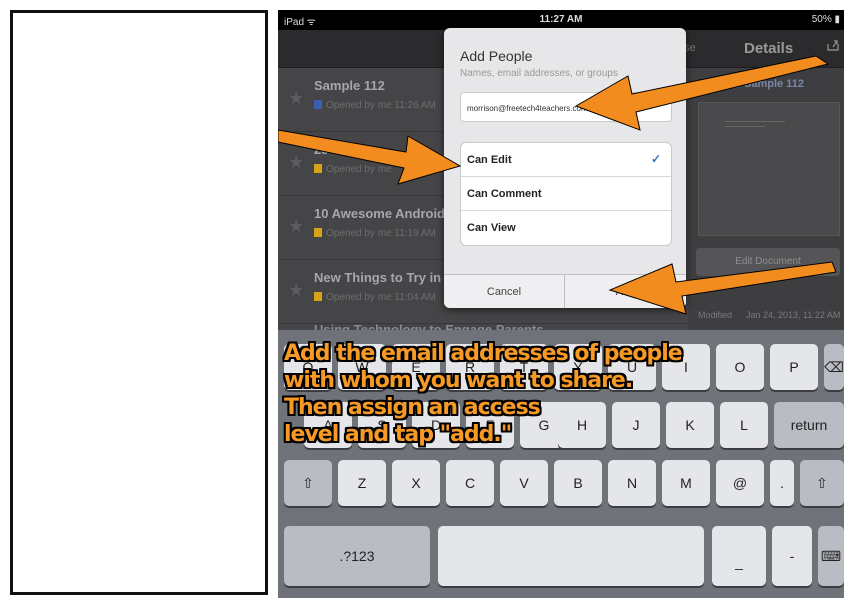  Describe the element at coordinates (489, 160) in the screenshot. I see `option-label: Can Edit` at that location.